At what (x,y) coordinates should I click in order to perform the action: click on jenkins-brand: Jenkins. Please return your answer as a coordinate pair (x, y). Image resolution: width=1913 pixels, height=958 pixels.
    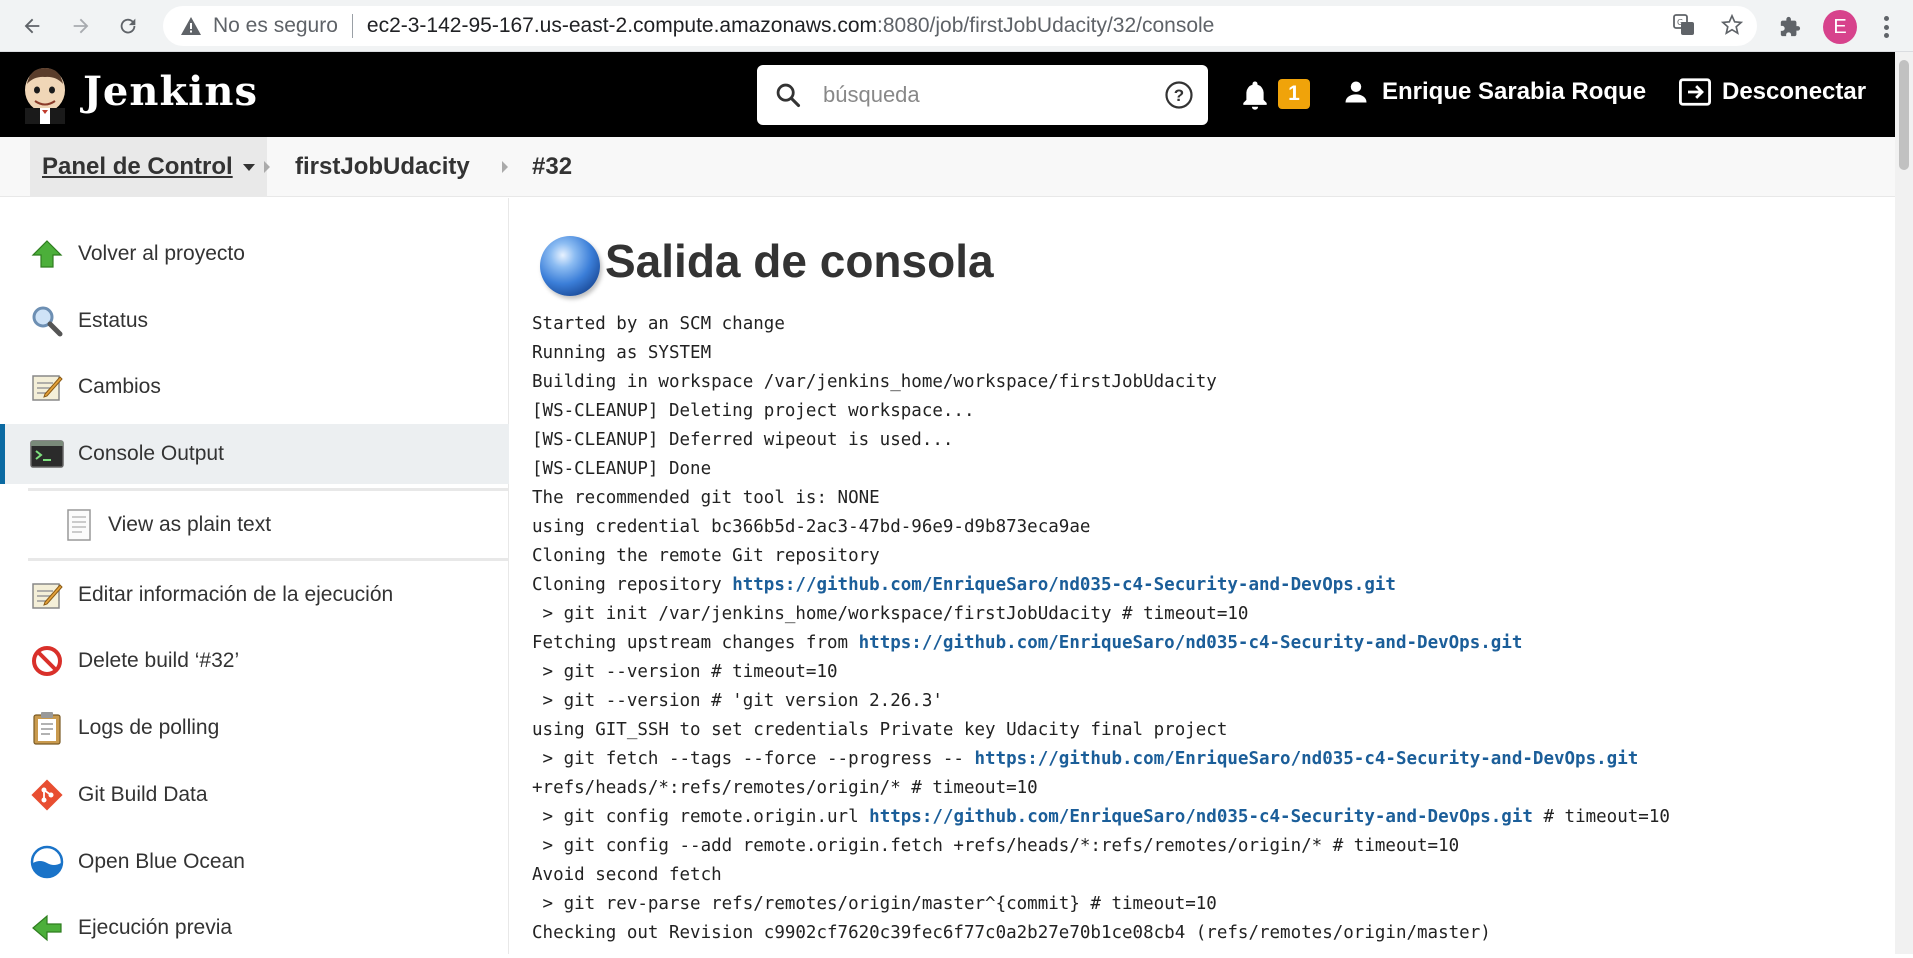
    Looking at the image, I should click on (170, 91).